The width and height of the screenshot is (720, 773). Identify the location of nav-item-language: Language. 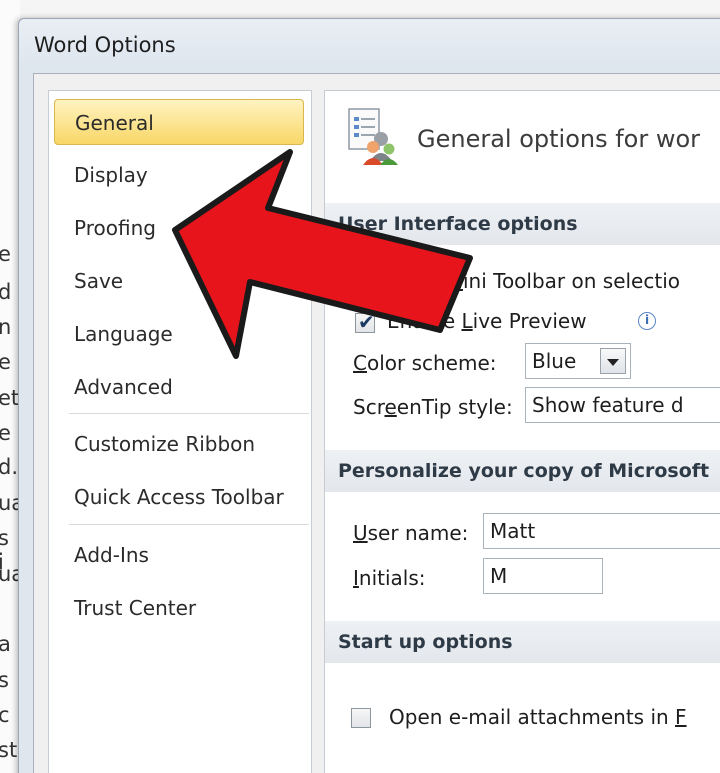
(179, 334).